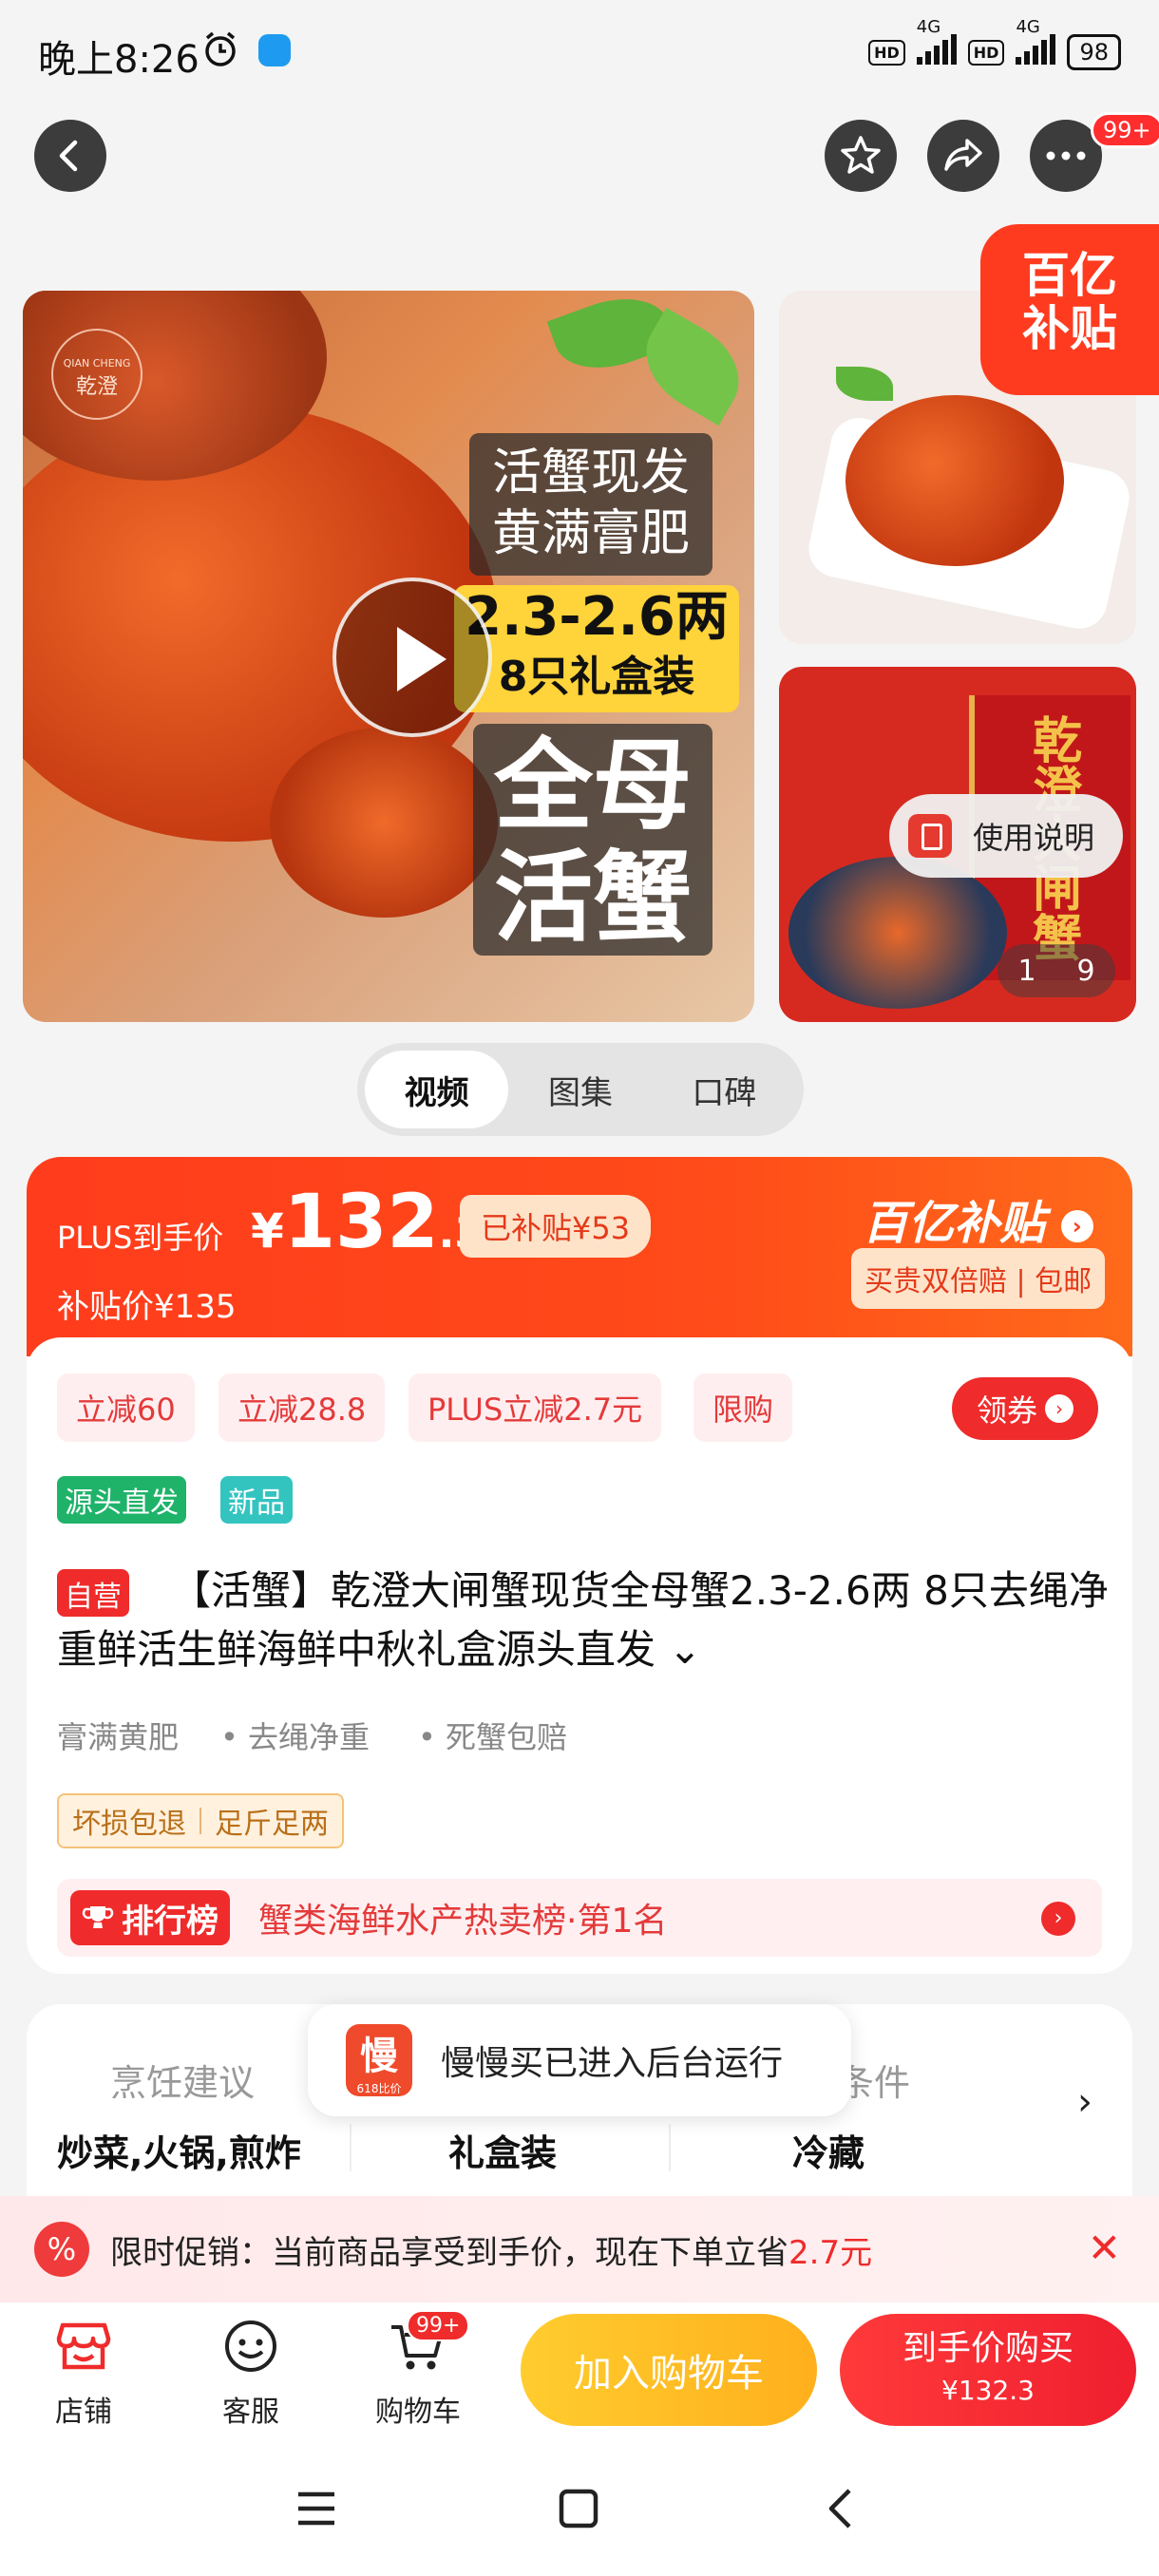 The width and height of the screenshot is (1159, 2576). Describe the element at coordinates (535, 1407) in the screenshot. I see `coupon-tag: PLUS立减2.7元` at that location.